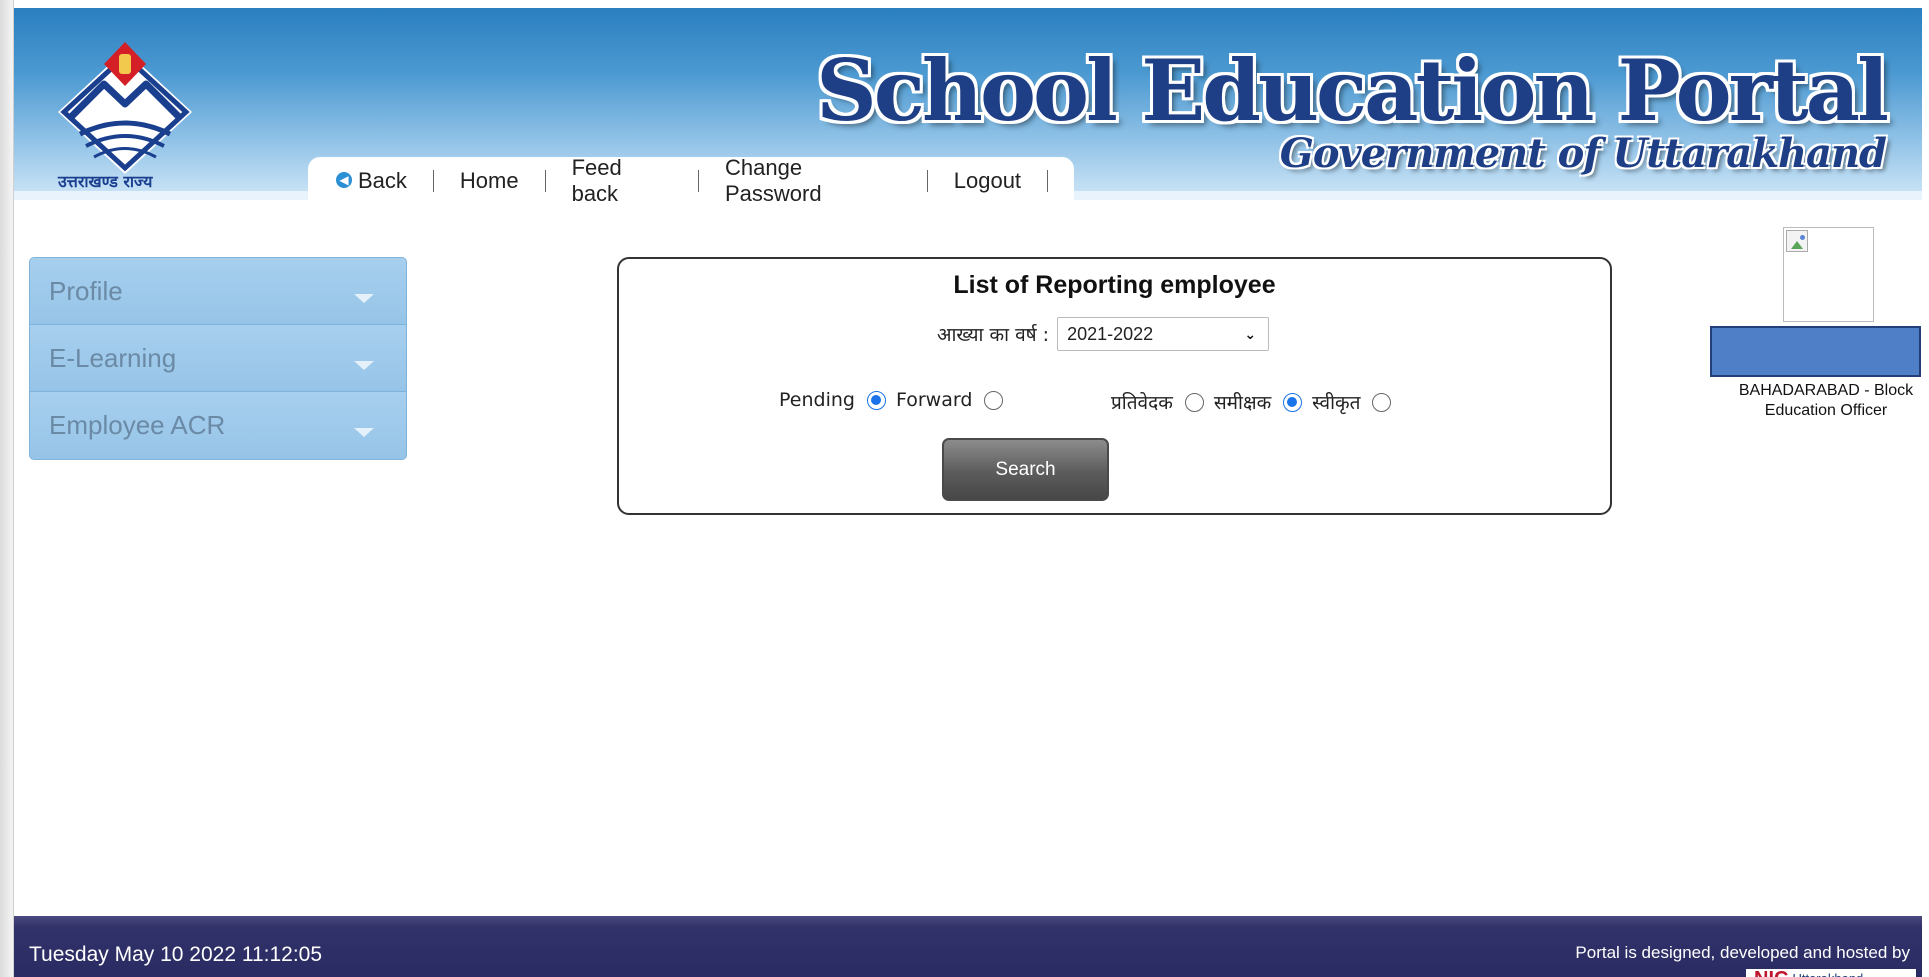  I want to click on site-title: School Education Portal, so click(1352, 90).